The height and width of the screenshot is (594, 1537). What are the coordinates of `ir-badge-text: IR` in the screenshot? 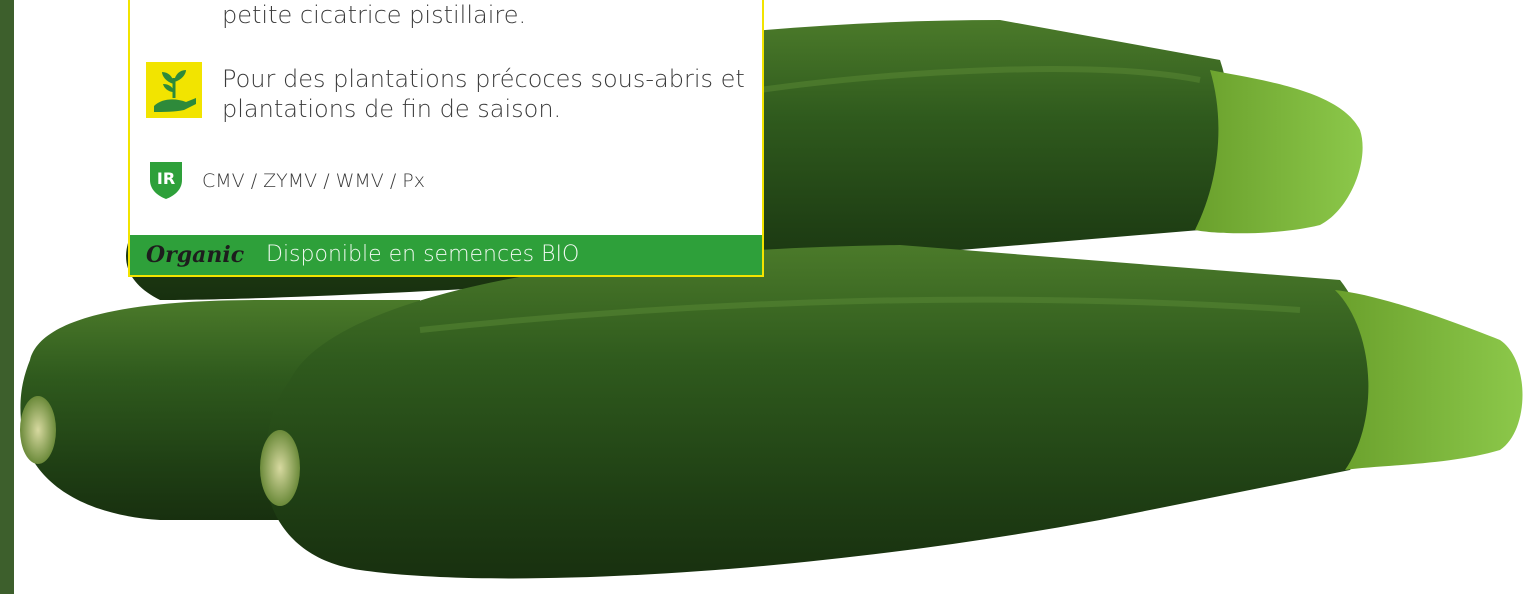 It's located at (166, 178).